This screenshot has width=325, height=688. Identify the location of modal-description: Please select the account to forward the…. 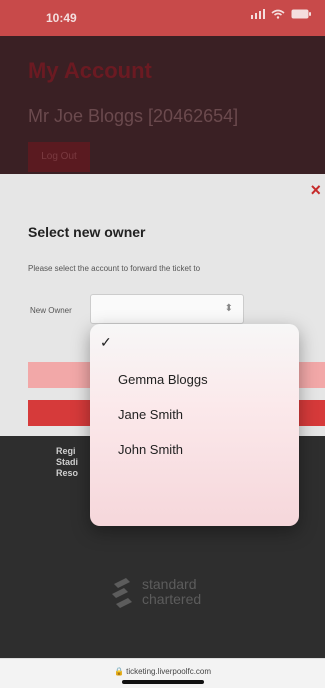
(114, 268).